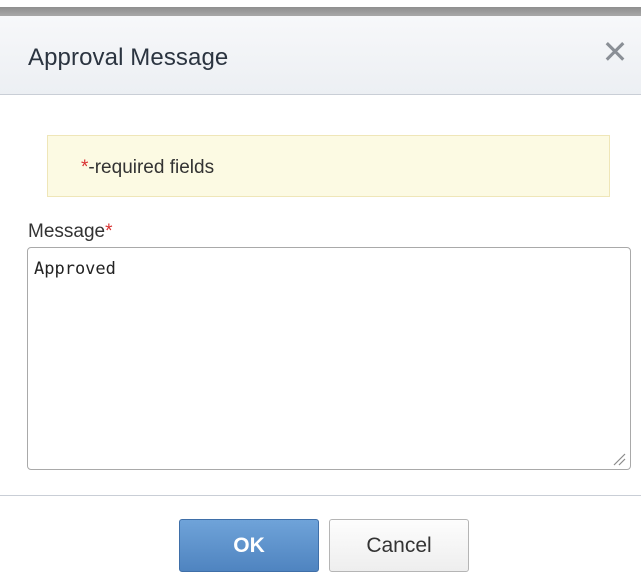  I want to click on message-label: Message*, so click(70, 232).